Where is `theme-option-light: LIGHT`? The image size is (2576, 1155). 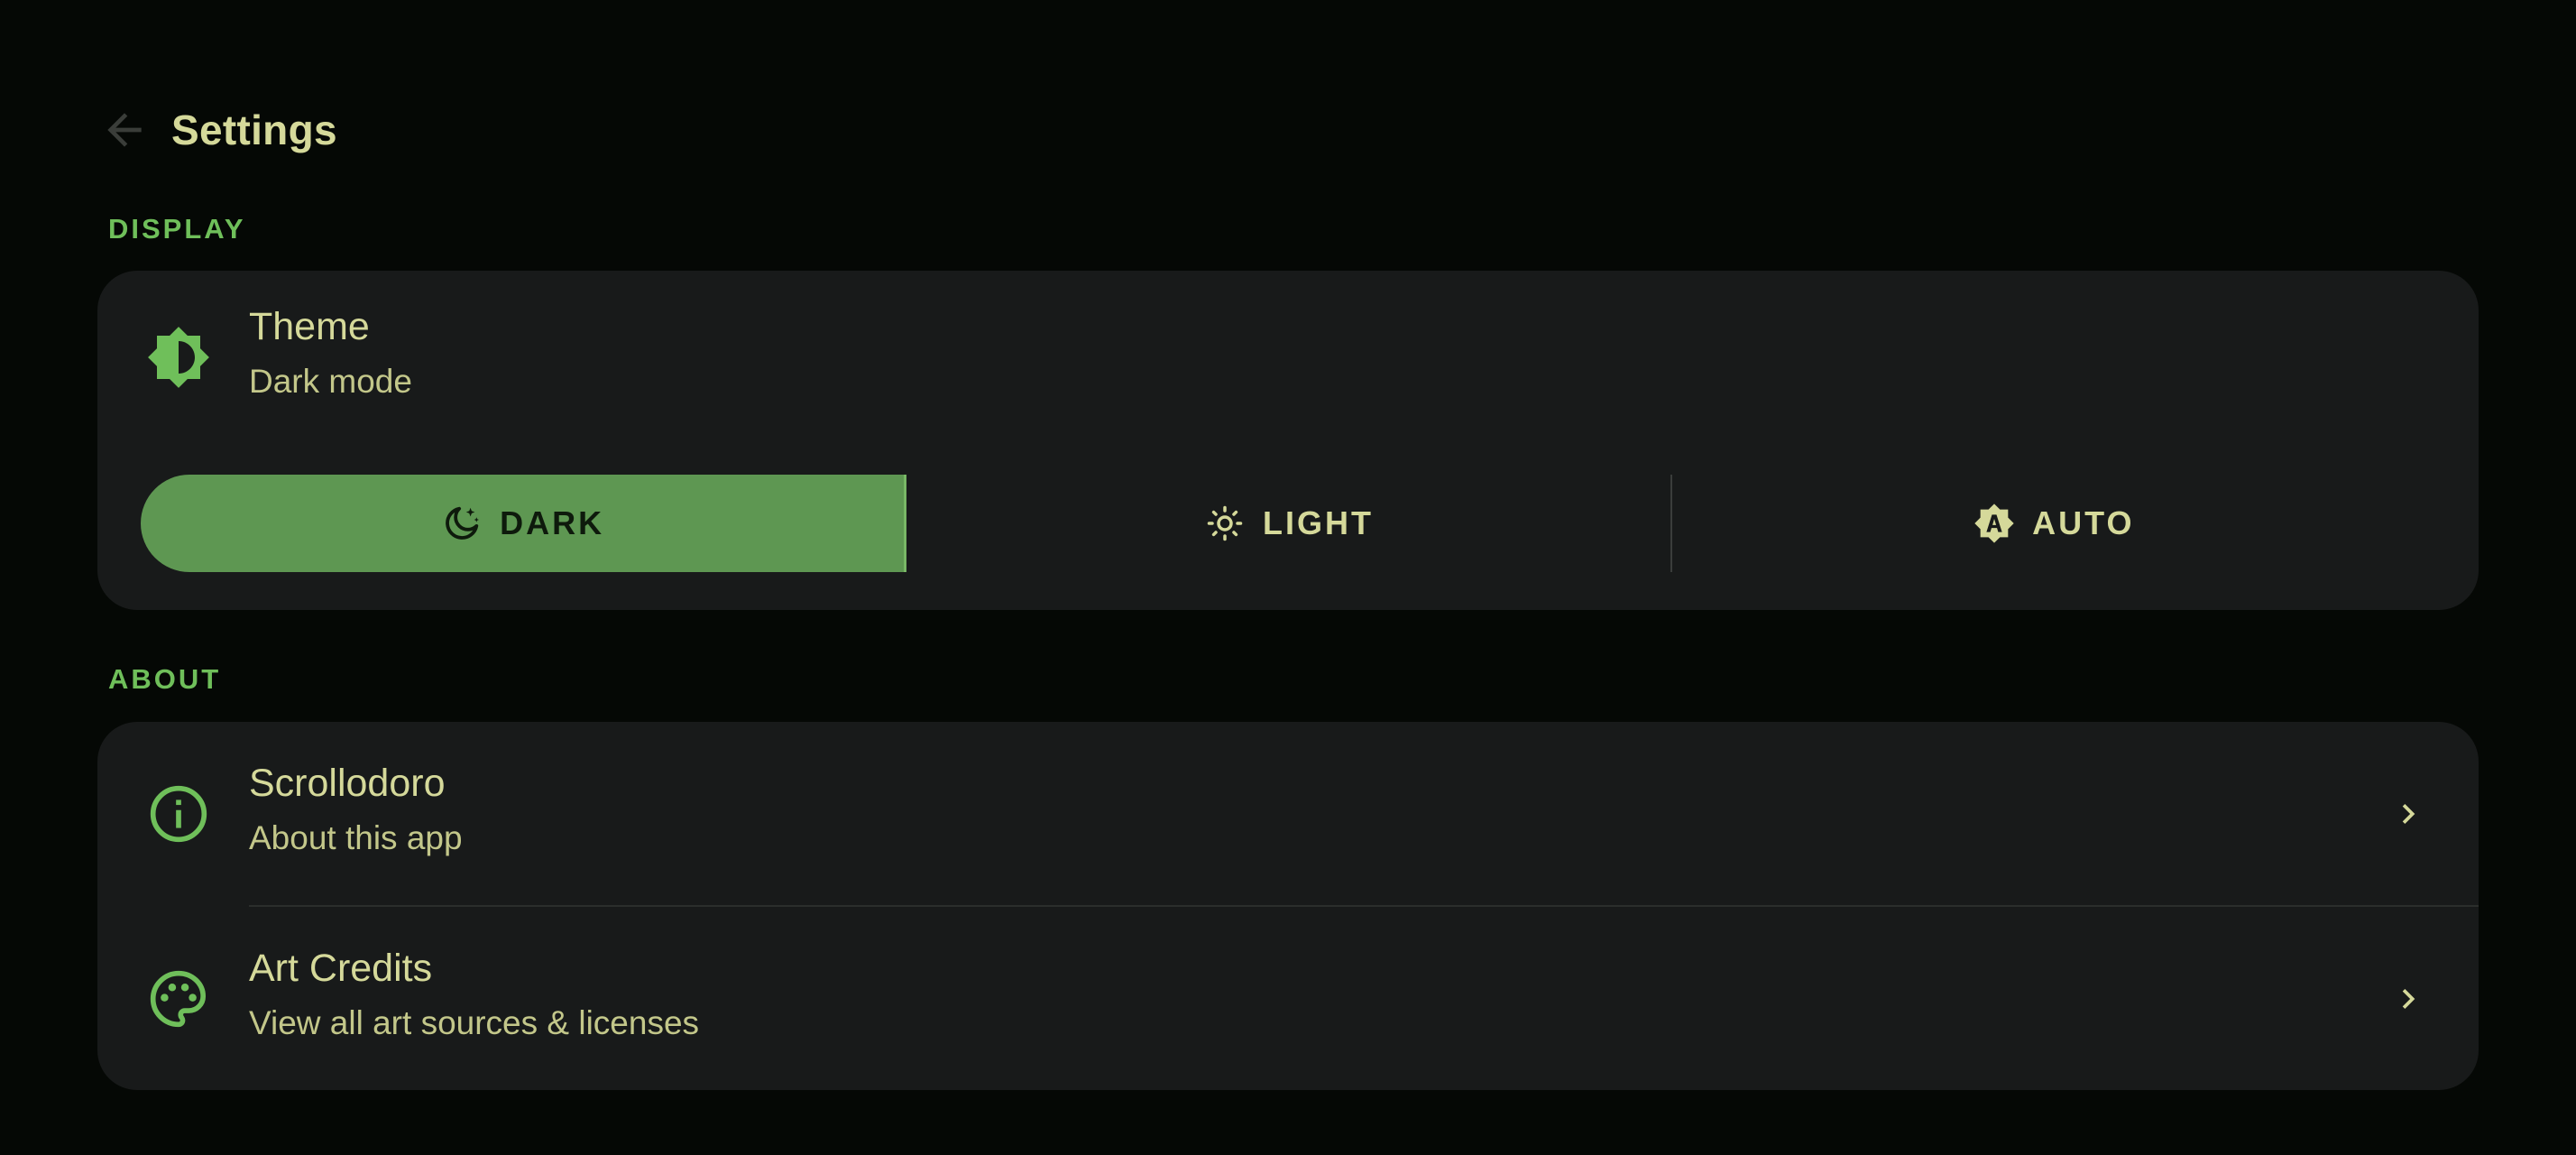
theme-option-light: LIGHT is located at coordinates (1288, 523).